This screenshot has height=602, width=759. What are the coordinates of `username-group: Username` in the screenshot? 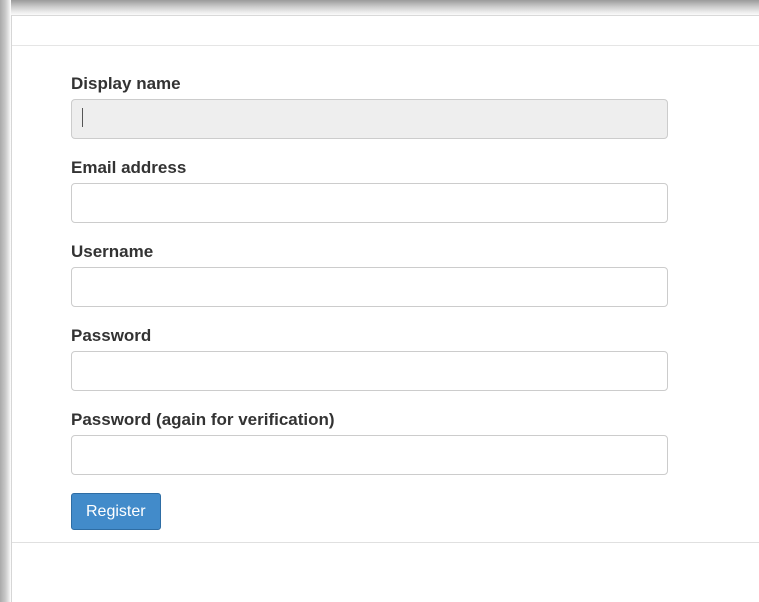 It's located at (369, 273).